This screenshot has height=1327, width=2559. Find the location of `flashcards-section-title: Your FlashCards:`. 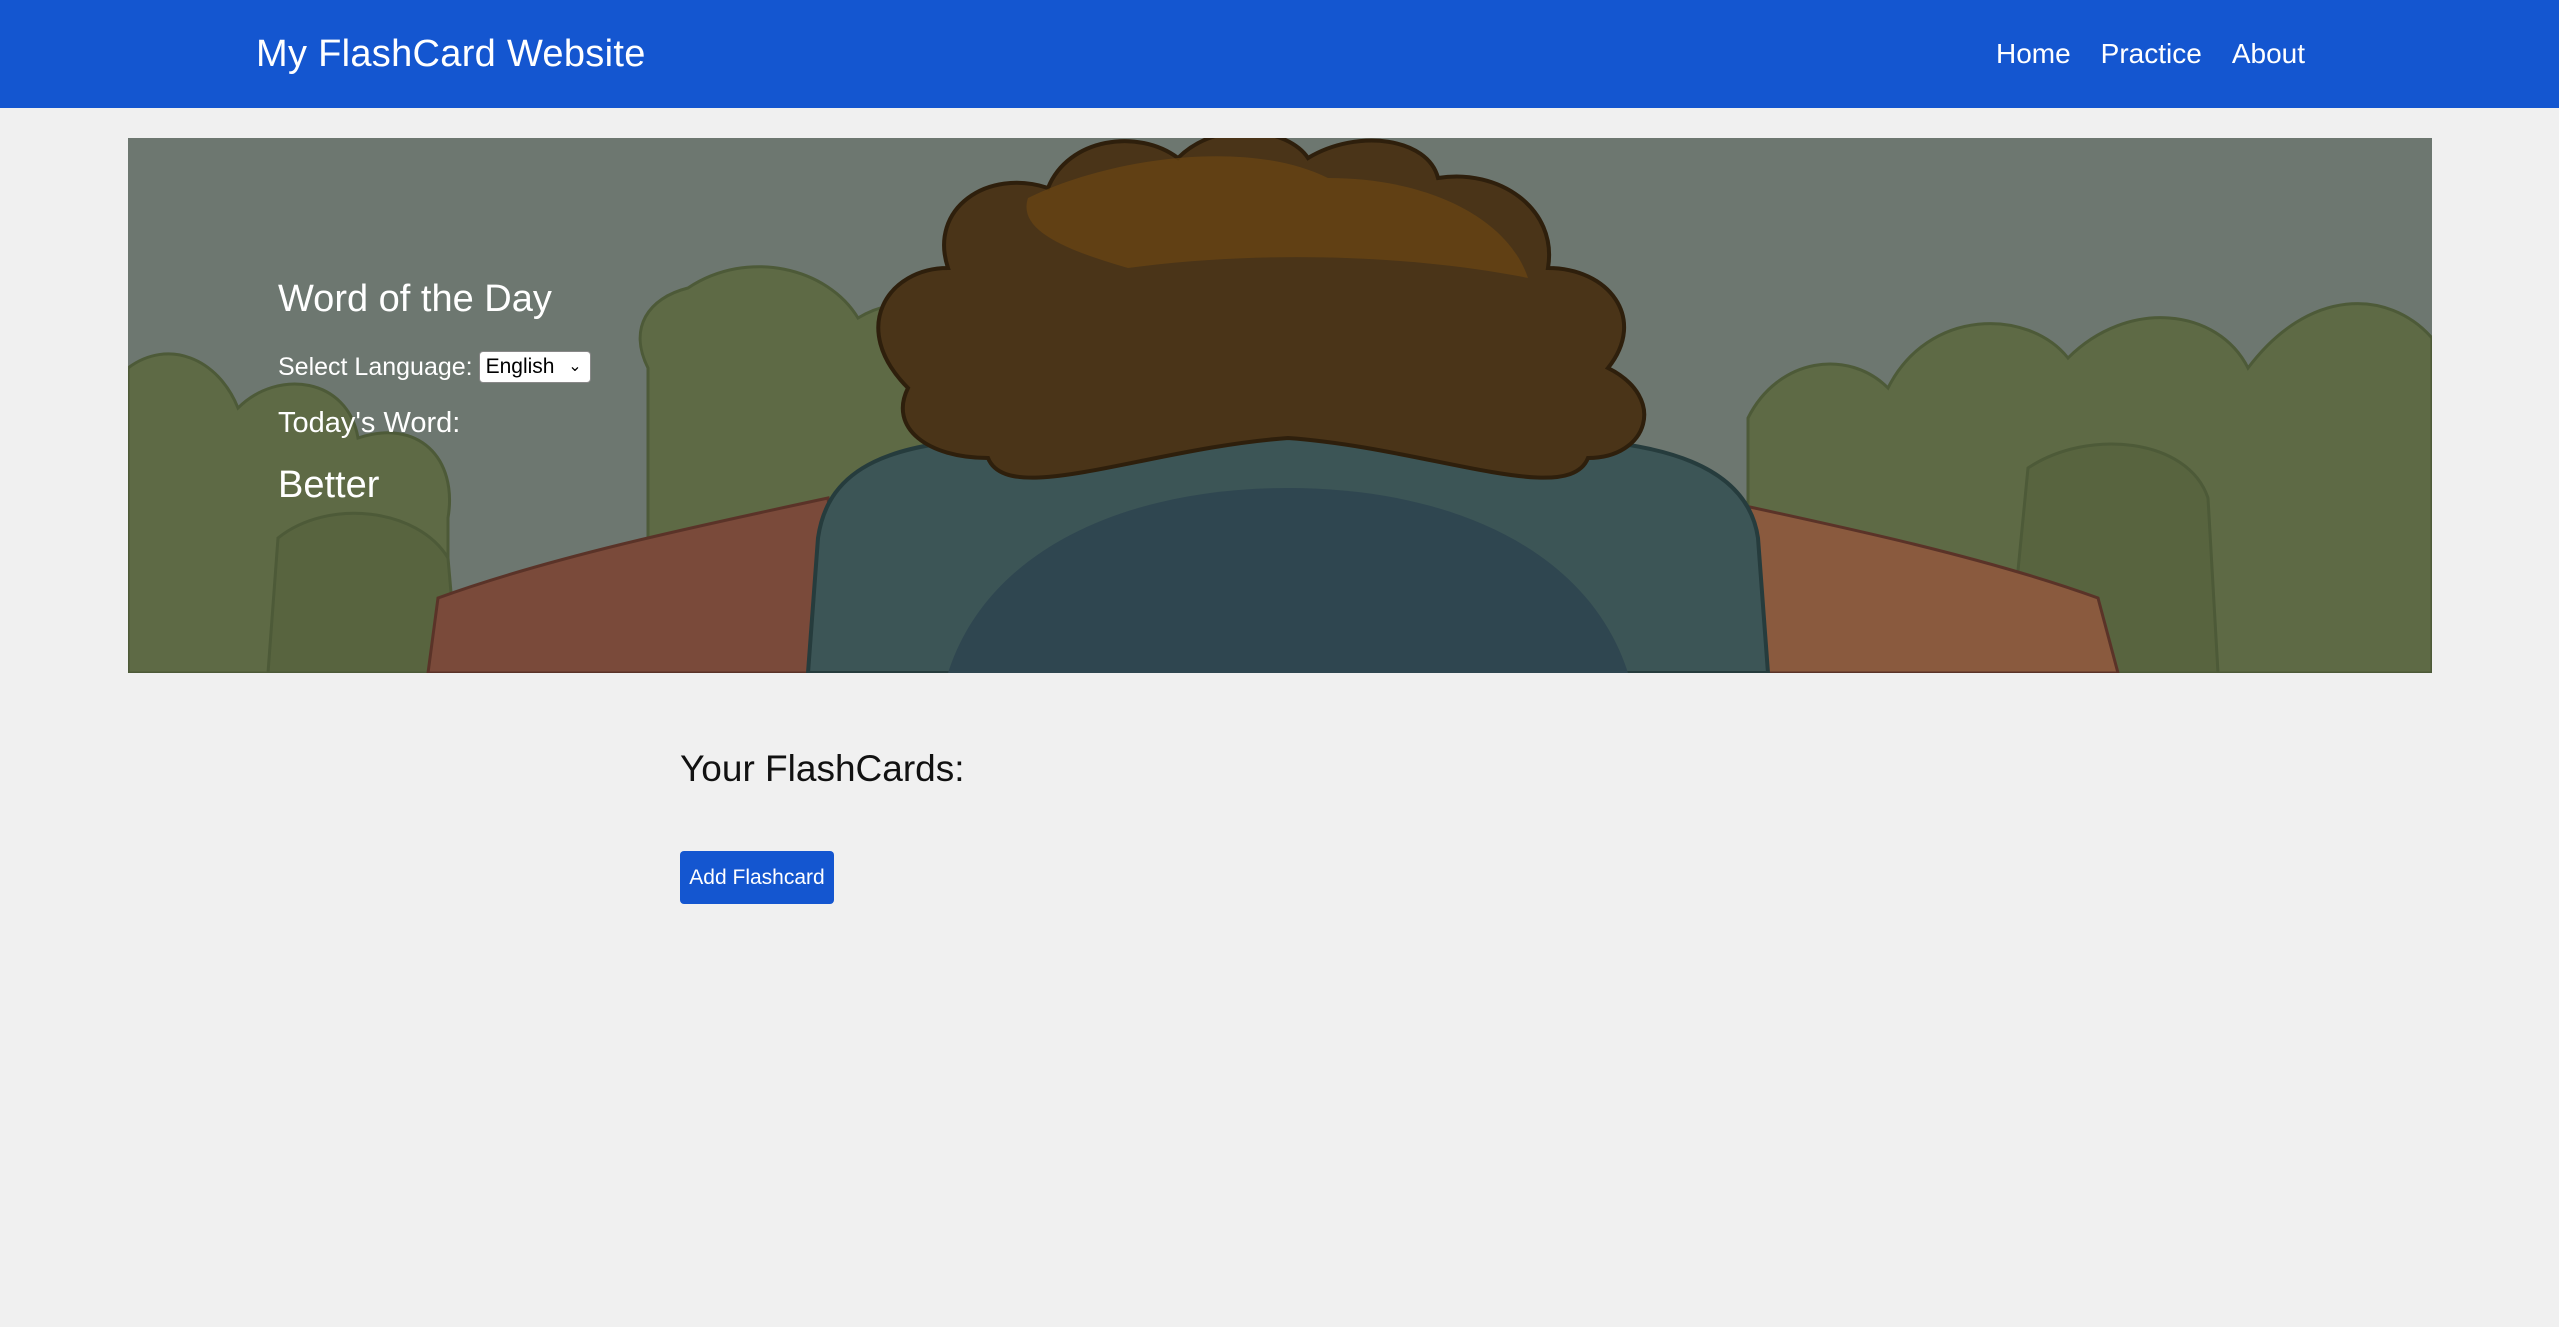

flashcards-section-title: Your FlashCards: is located at coordinates (822, 768).